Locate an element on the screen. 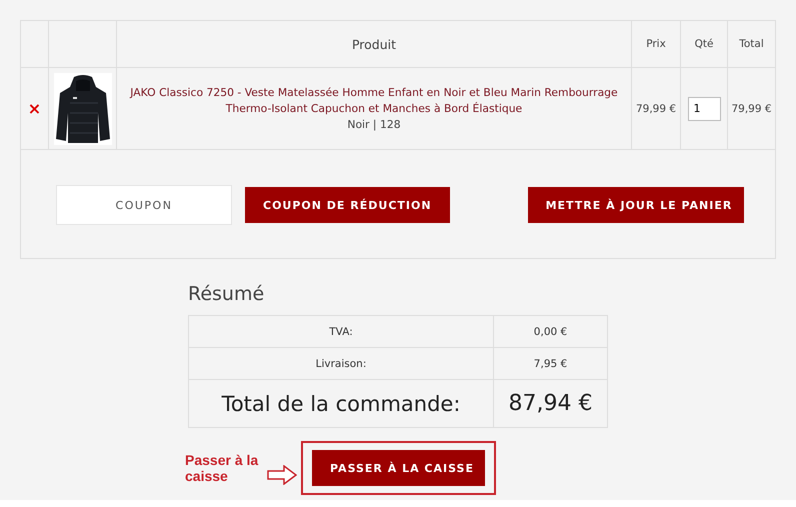 The image size is (796, 507). summary-label: Livraison: is located at coordinates (341, 364).